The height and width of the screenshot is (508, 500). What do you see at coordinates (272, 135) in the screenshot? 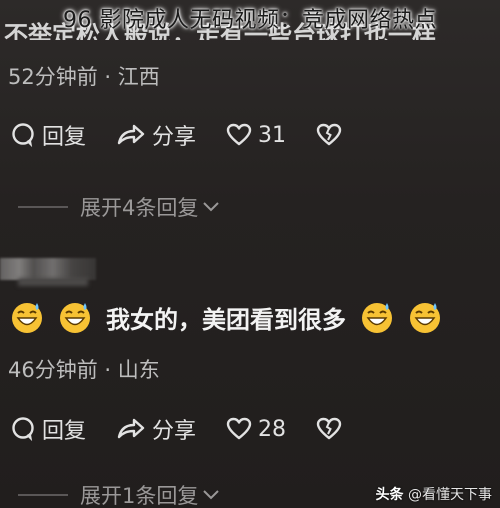
I see `like-count: 31` at bounding box center [272, 135].